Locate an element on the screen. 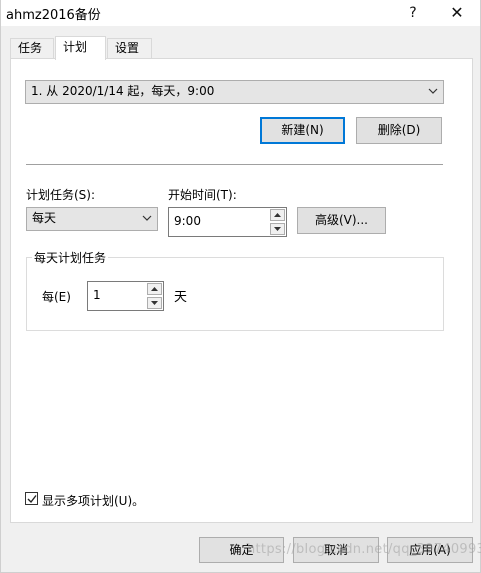 The height and width of the screenshot is (573, 481). show-multiple-checkbox is located at coordinates (31, 498).